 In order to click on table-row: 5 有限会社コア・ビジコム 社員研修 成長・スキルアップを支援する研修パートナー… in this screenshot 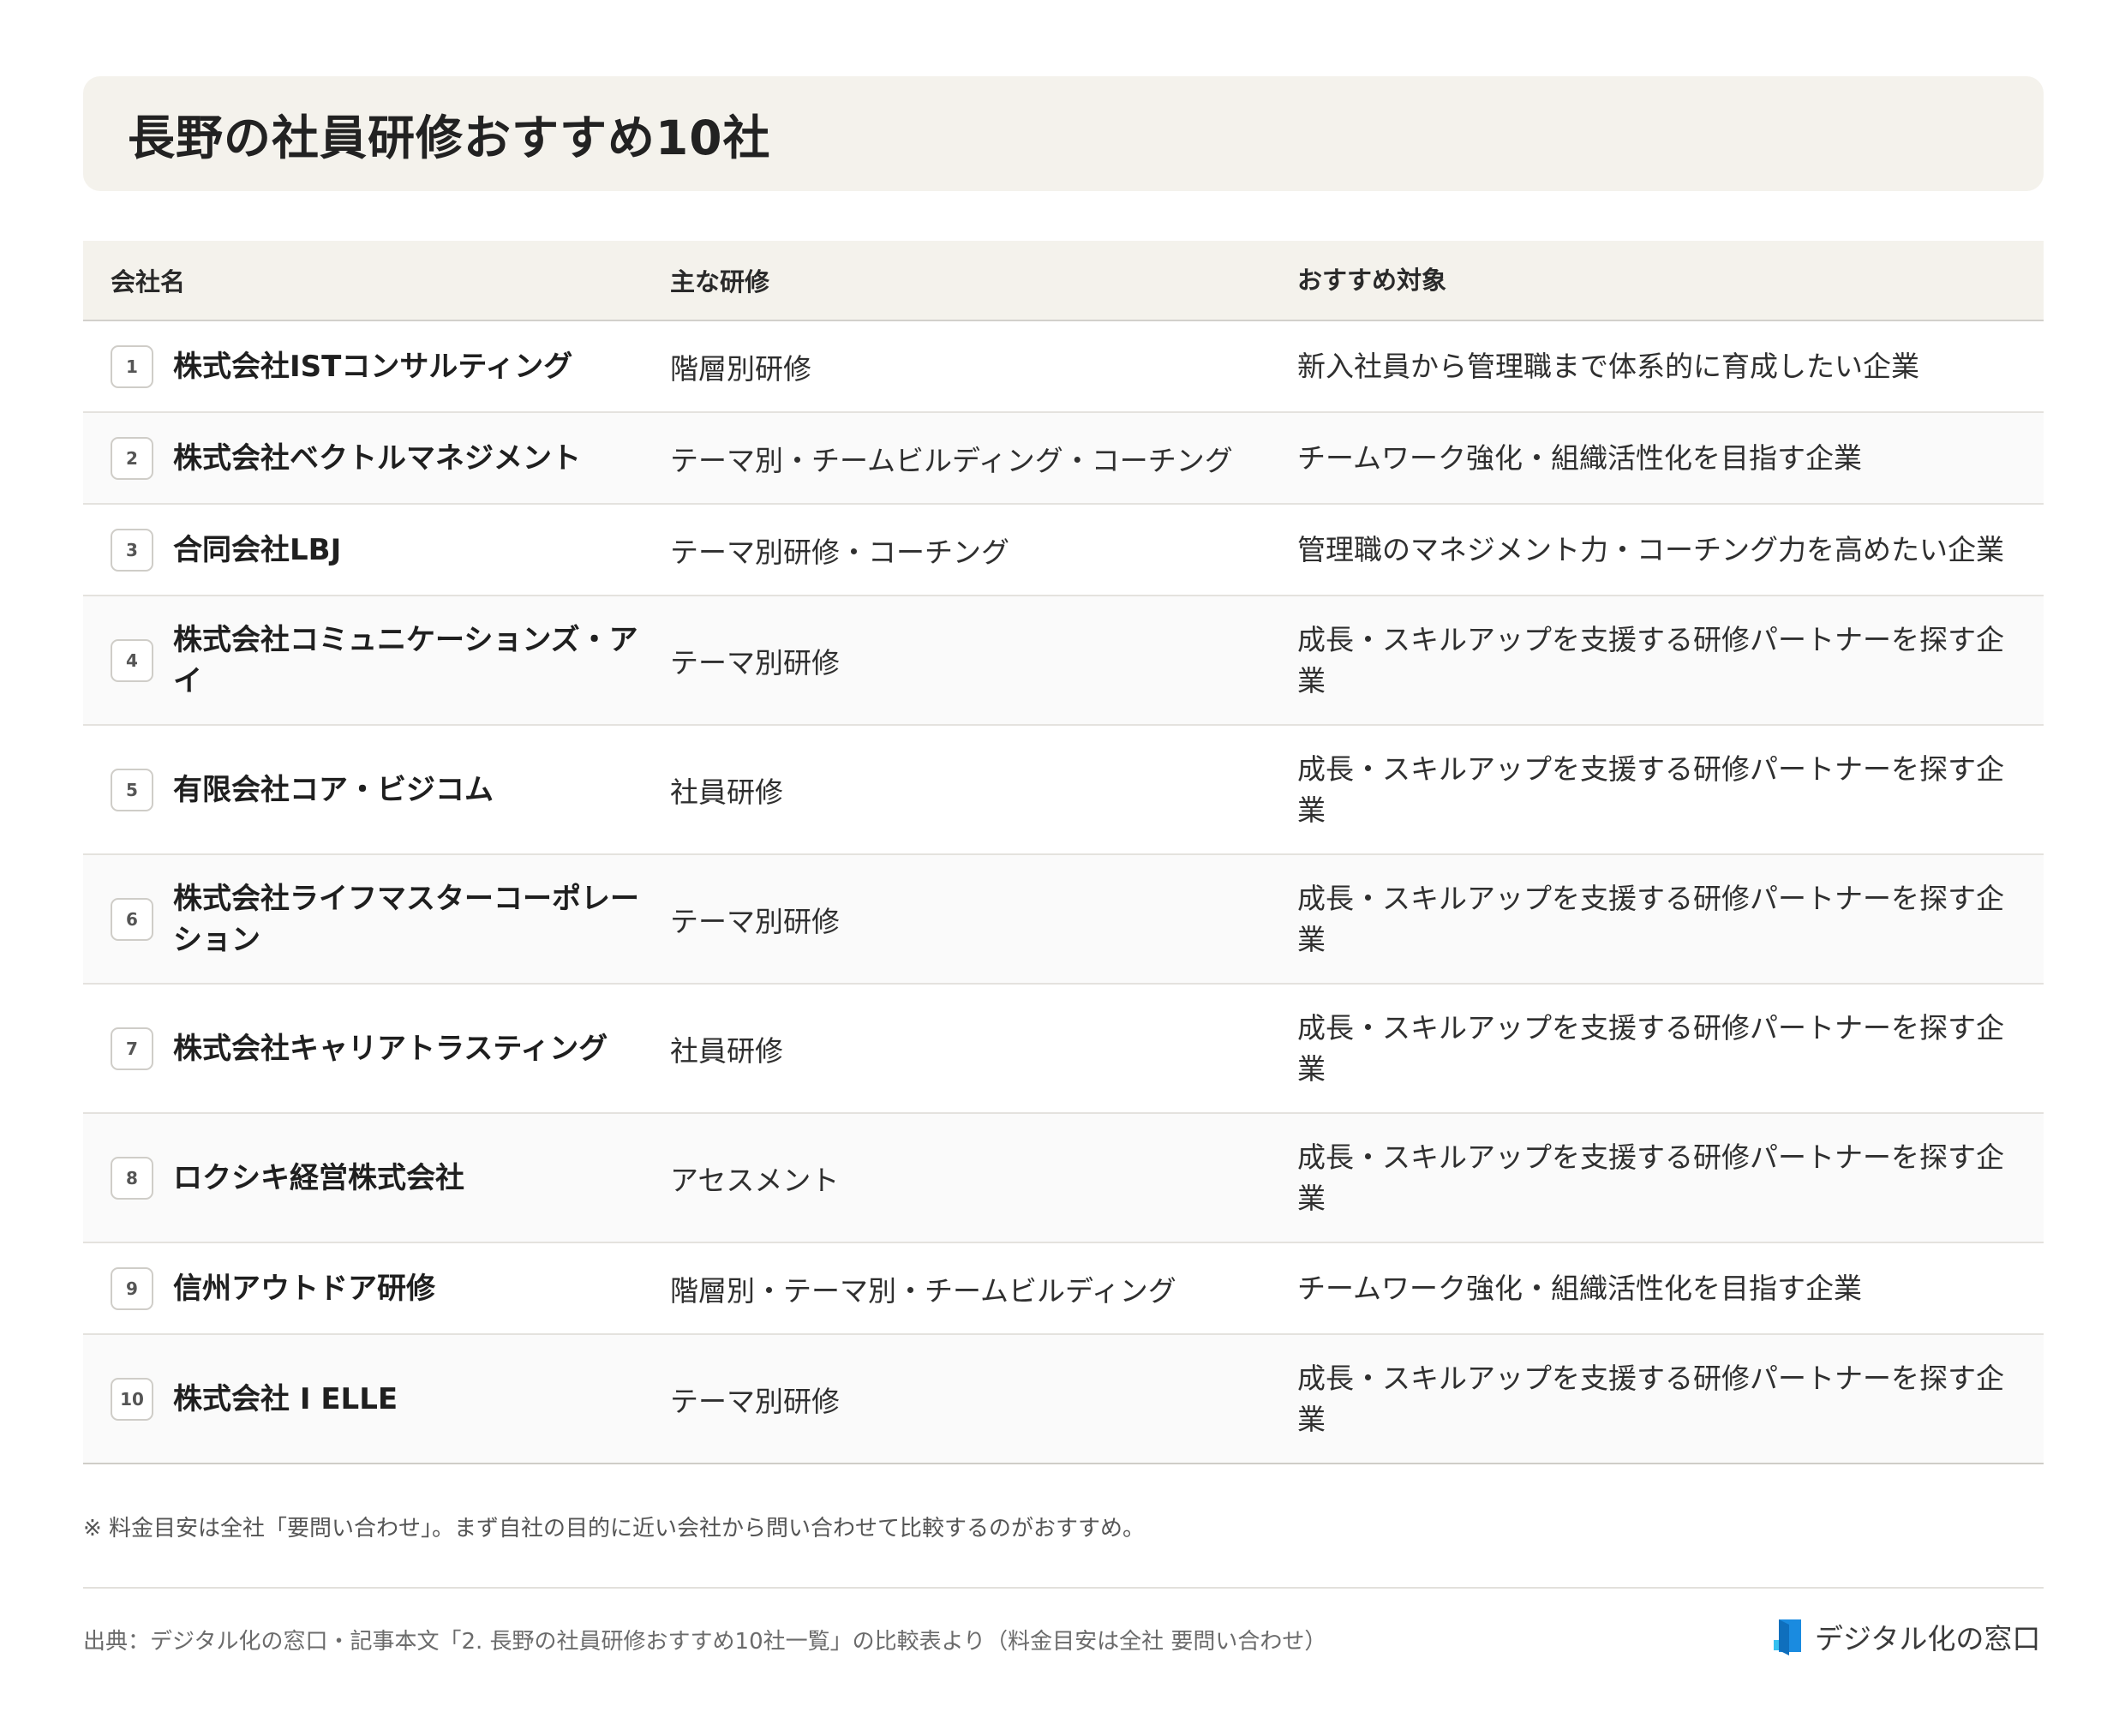, I will do `click(1063, 790)`.